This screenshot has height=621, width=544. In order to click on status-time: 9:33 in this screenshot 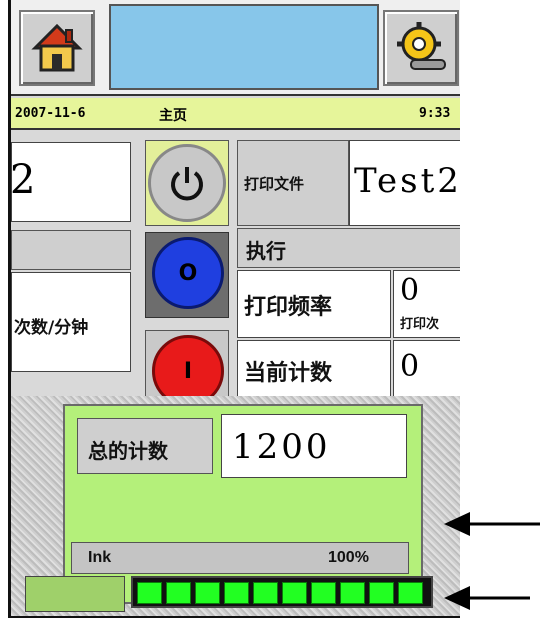, I will do `click(435, 113)`.